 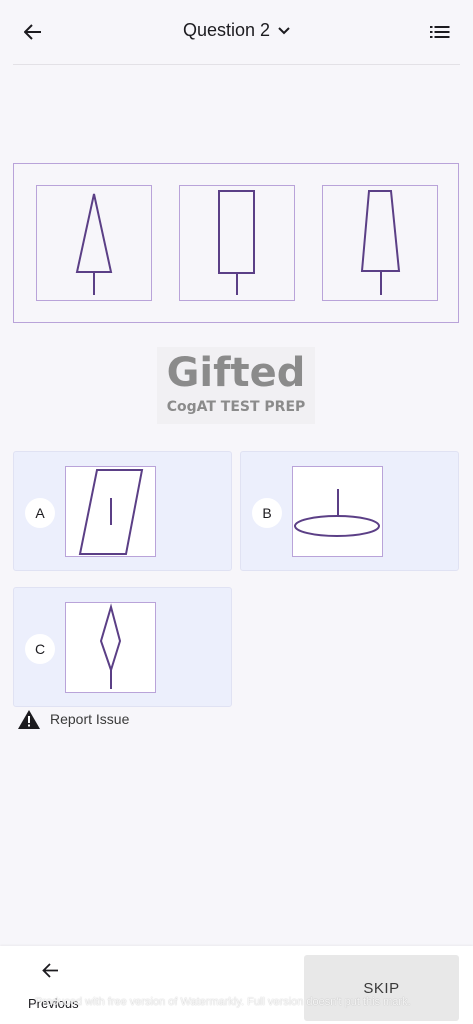 I want to click on triangle-on-stem-figure, so click(x=94, y=244).